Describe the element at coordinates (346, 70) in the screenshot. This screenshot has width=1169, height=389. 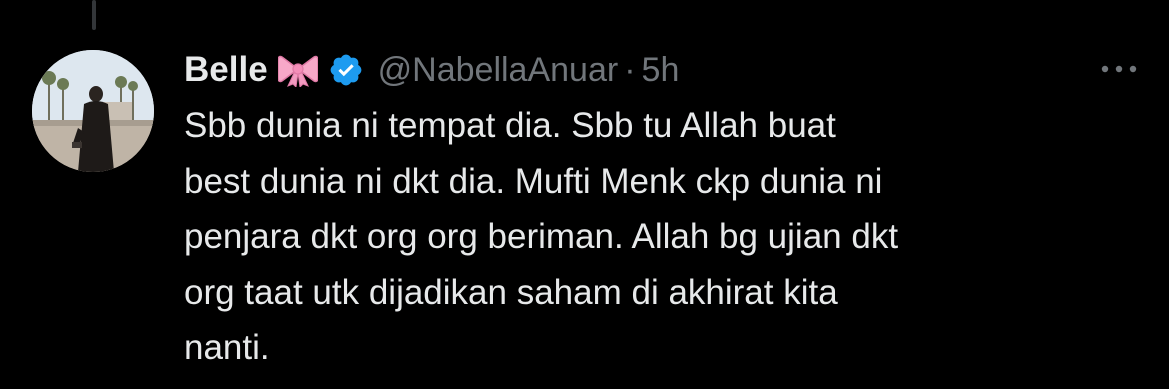
I see `verified-badge-icon` at that location.